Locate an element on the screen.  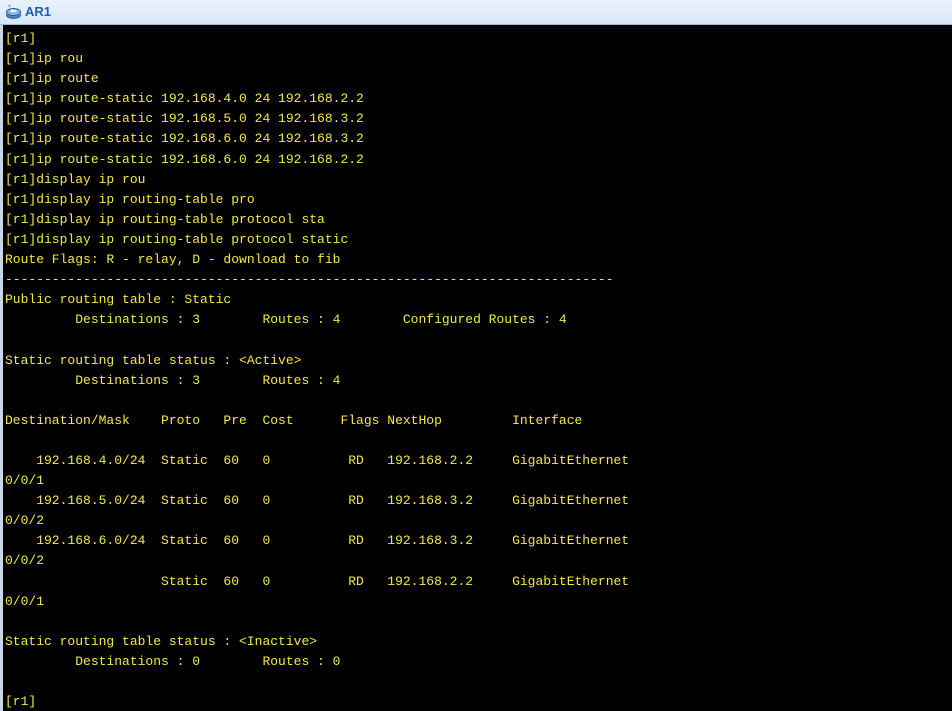
terminal-line: Destinations : 3 Routes : 4 is located at coordinates (173, 380).